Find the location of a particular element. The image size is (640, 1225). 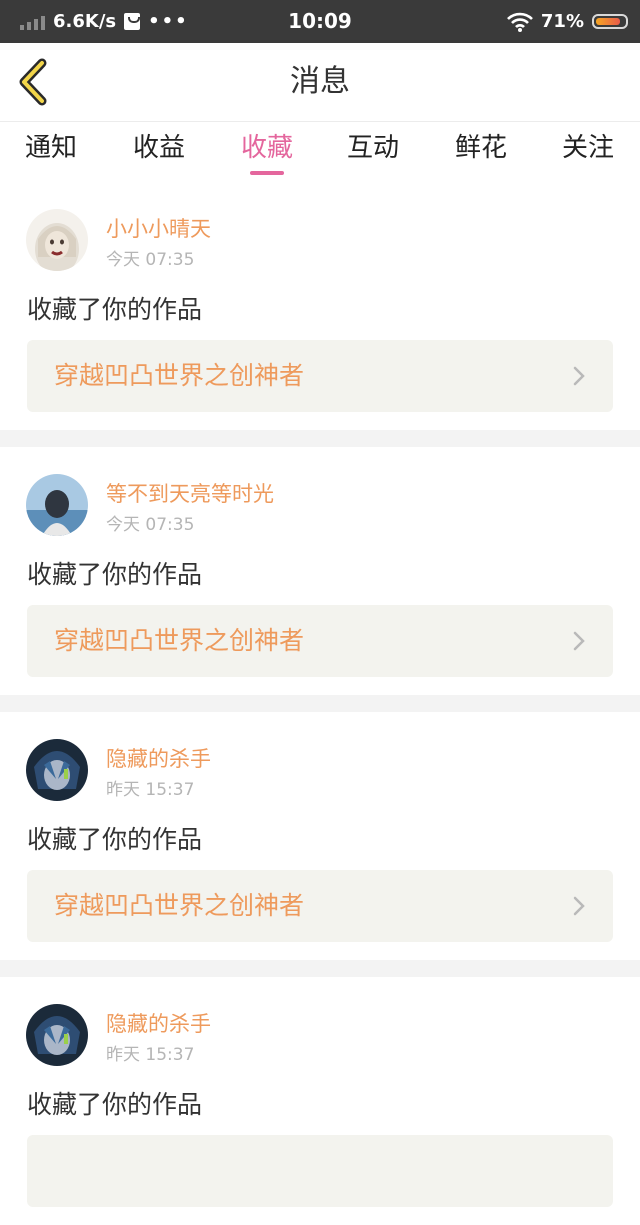

status-right: 71% is located at coordinates (567, 21).